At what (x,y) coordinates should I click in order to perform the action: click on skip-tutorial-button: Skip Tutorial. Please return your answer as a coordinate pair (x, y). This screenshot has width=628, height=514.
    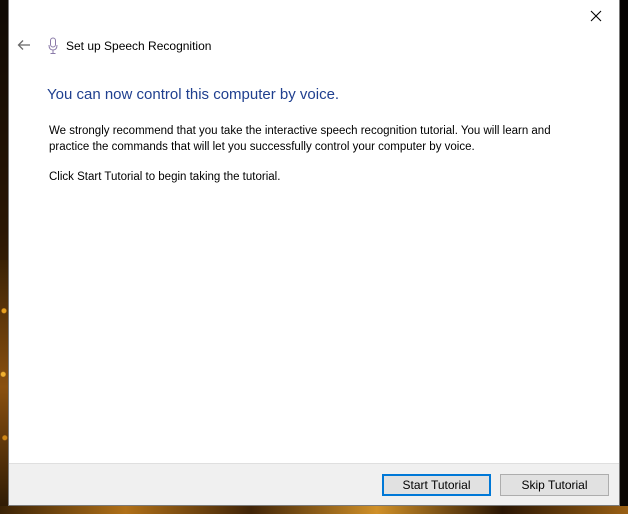
    Looking at the image, I should click on (554, 485).